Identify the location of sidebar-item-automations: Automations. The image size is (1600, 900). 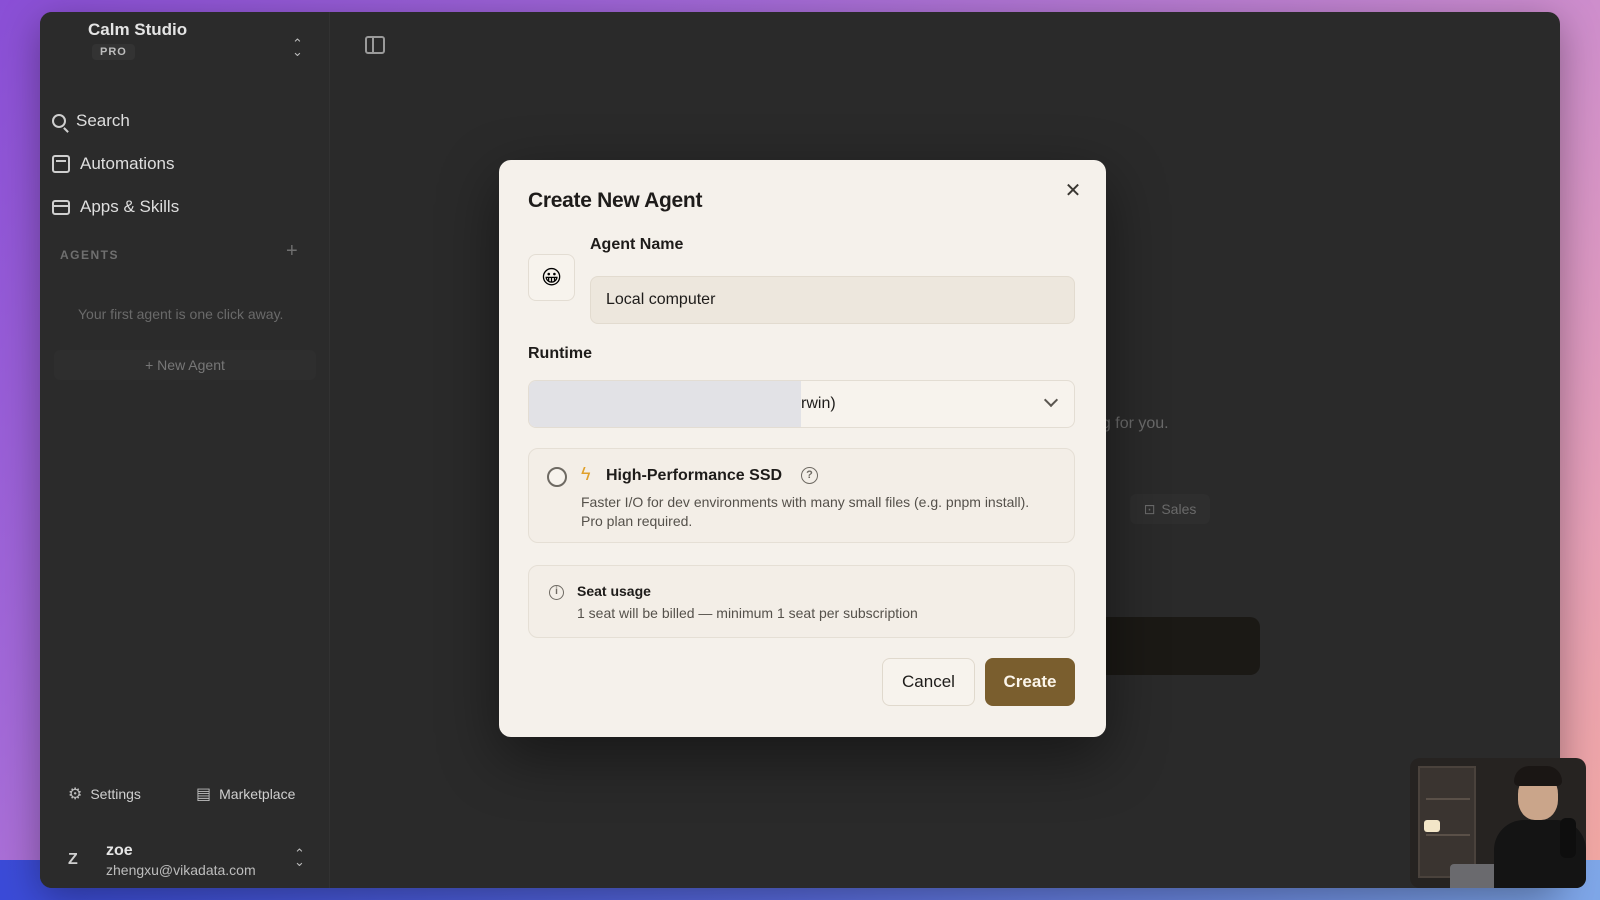
(113, 164).